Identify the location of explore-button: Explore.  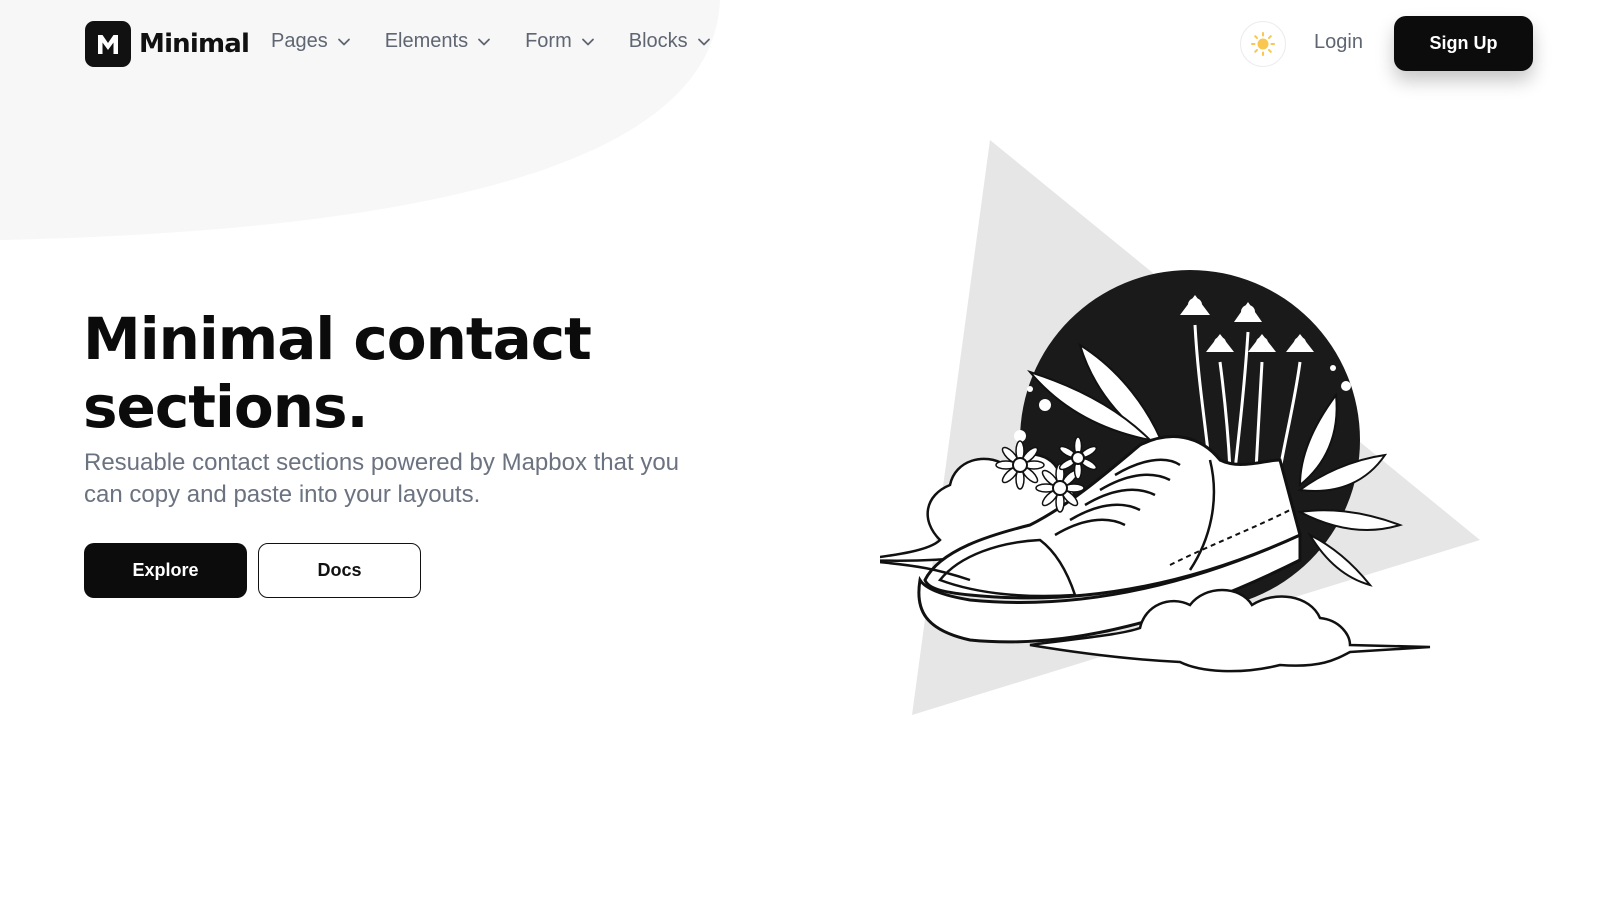
(165, 570).